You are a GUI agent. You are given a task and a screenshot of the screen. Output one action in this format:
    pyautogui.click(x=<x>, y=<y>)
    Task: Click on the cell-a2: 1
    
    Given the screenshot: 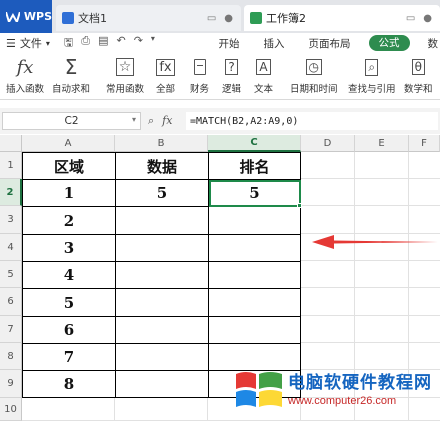 What is the action you would take?
    pyautogui.click(x=69, y=193)
    